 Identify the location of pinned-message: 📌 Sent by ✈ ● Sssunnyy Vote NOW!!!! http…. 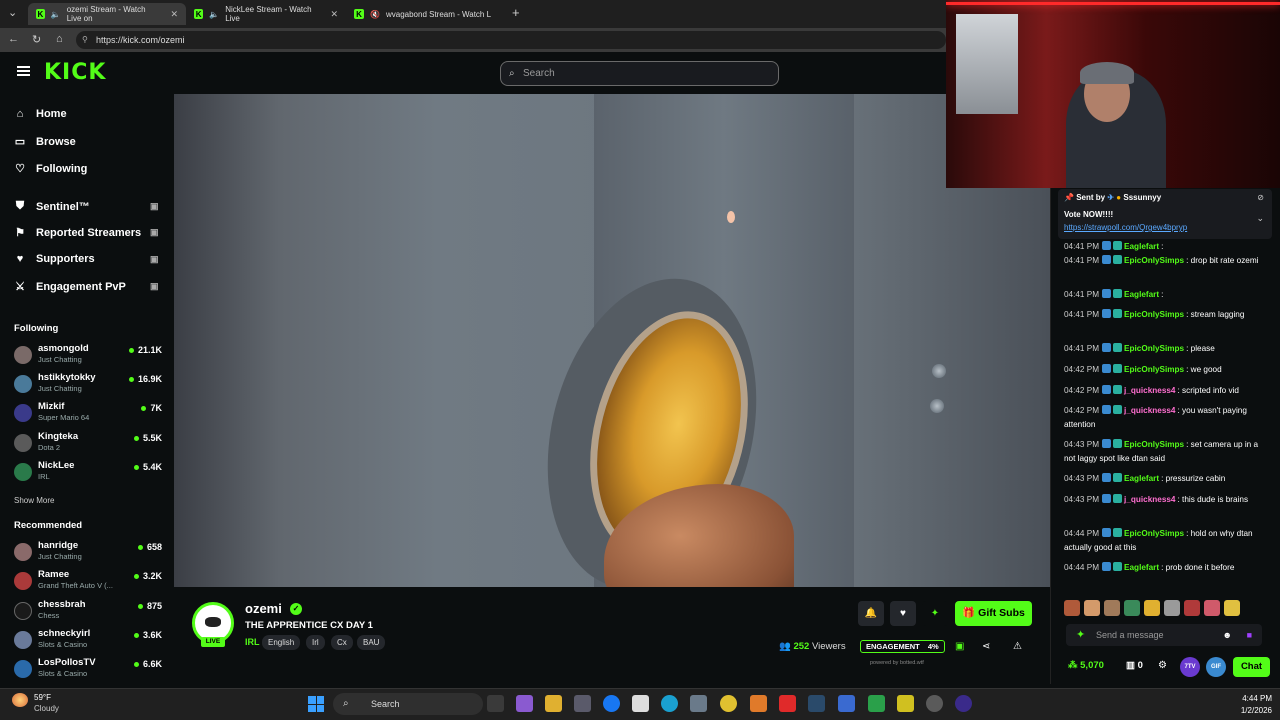
(1165, 214).